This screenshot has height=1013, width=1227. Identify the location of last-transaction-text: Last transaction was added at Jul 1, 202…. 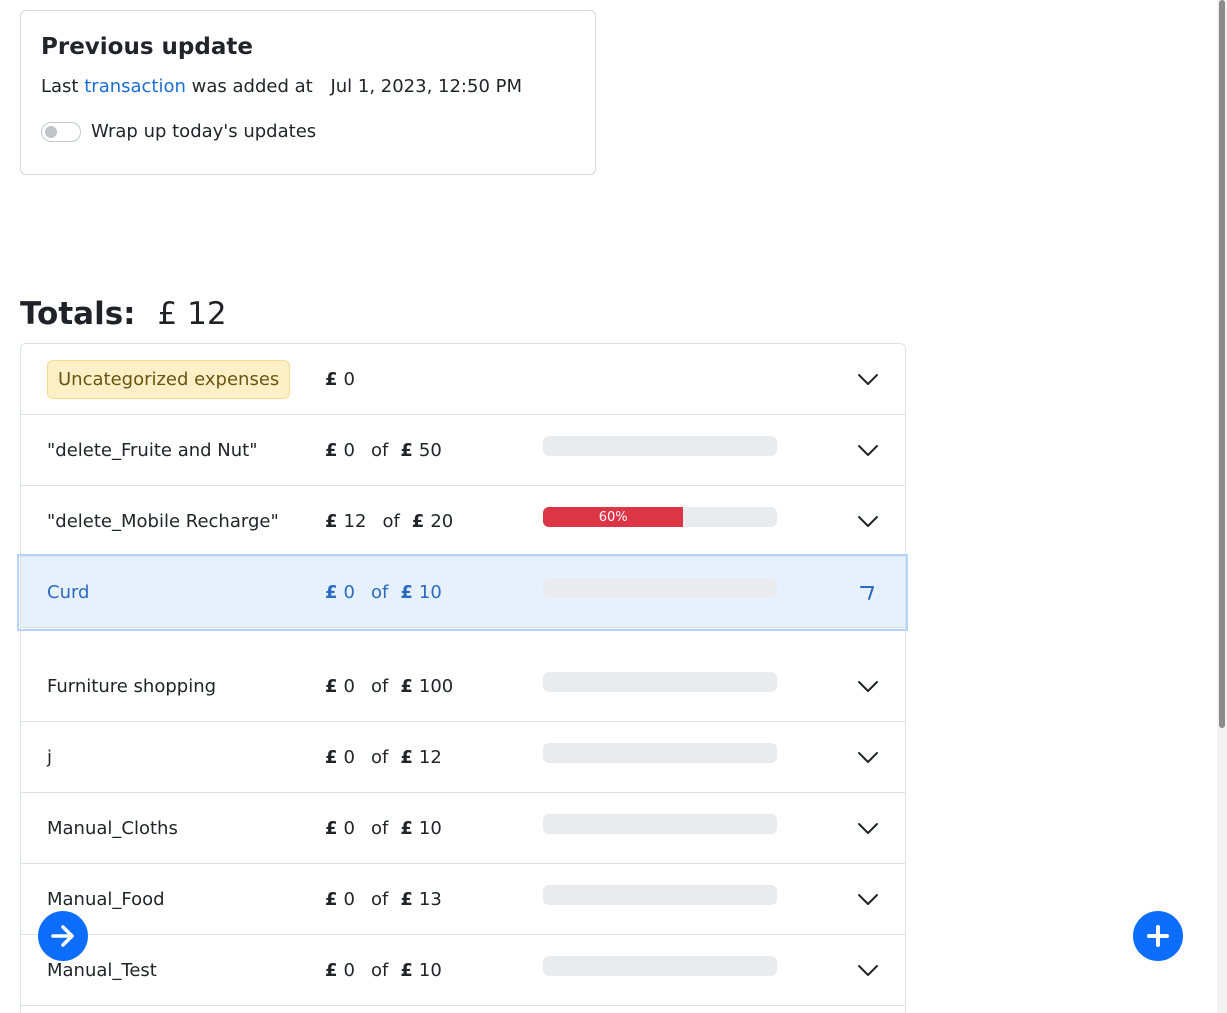
(308, 87).